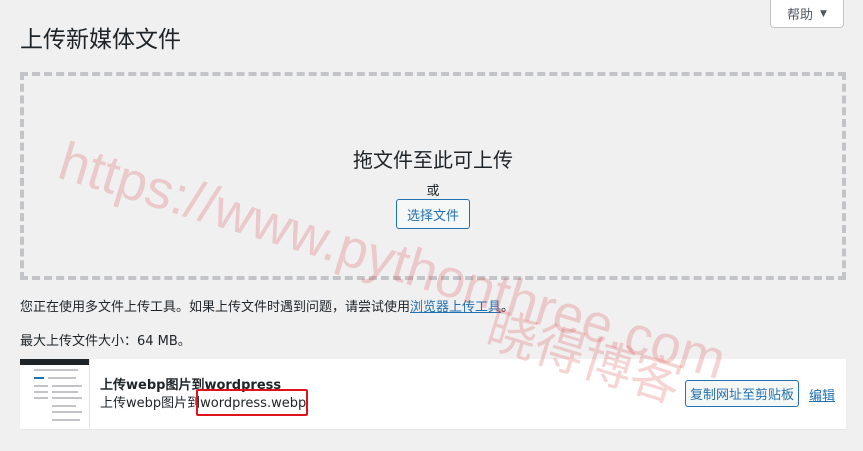 This screenshot has height=451, width=863. What do you see at coordinates (150, 403) in the screenshot?
I see `filename-prefix: 上传webp图片到` at bounding box center [150, 403].